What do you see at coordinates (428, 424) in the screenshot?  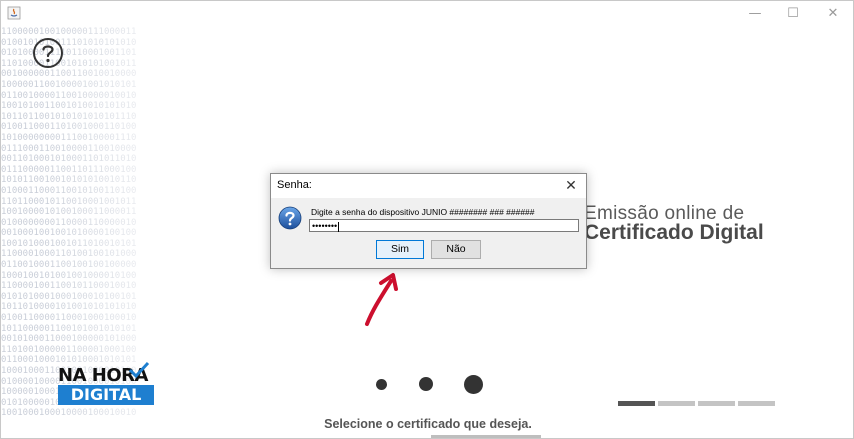 I see `select-certificate-text: Selecione o certificado que deseja.` at bounding box center [428, 424].